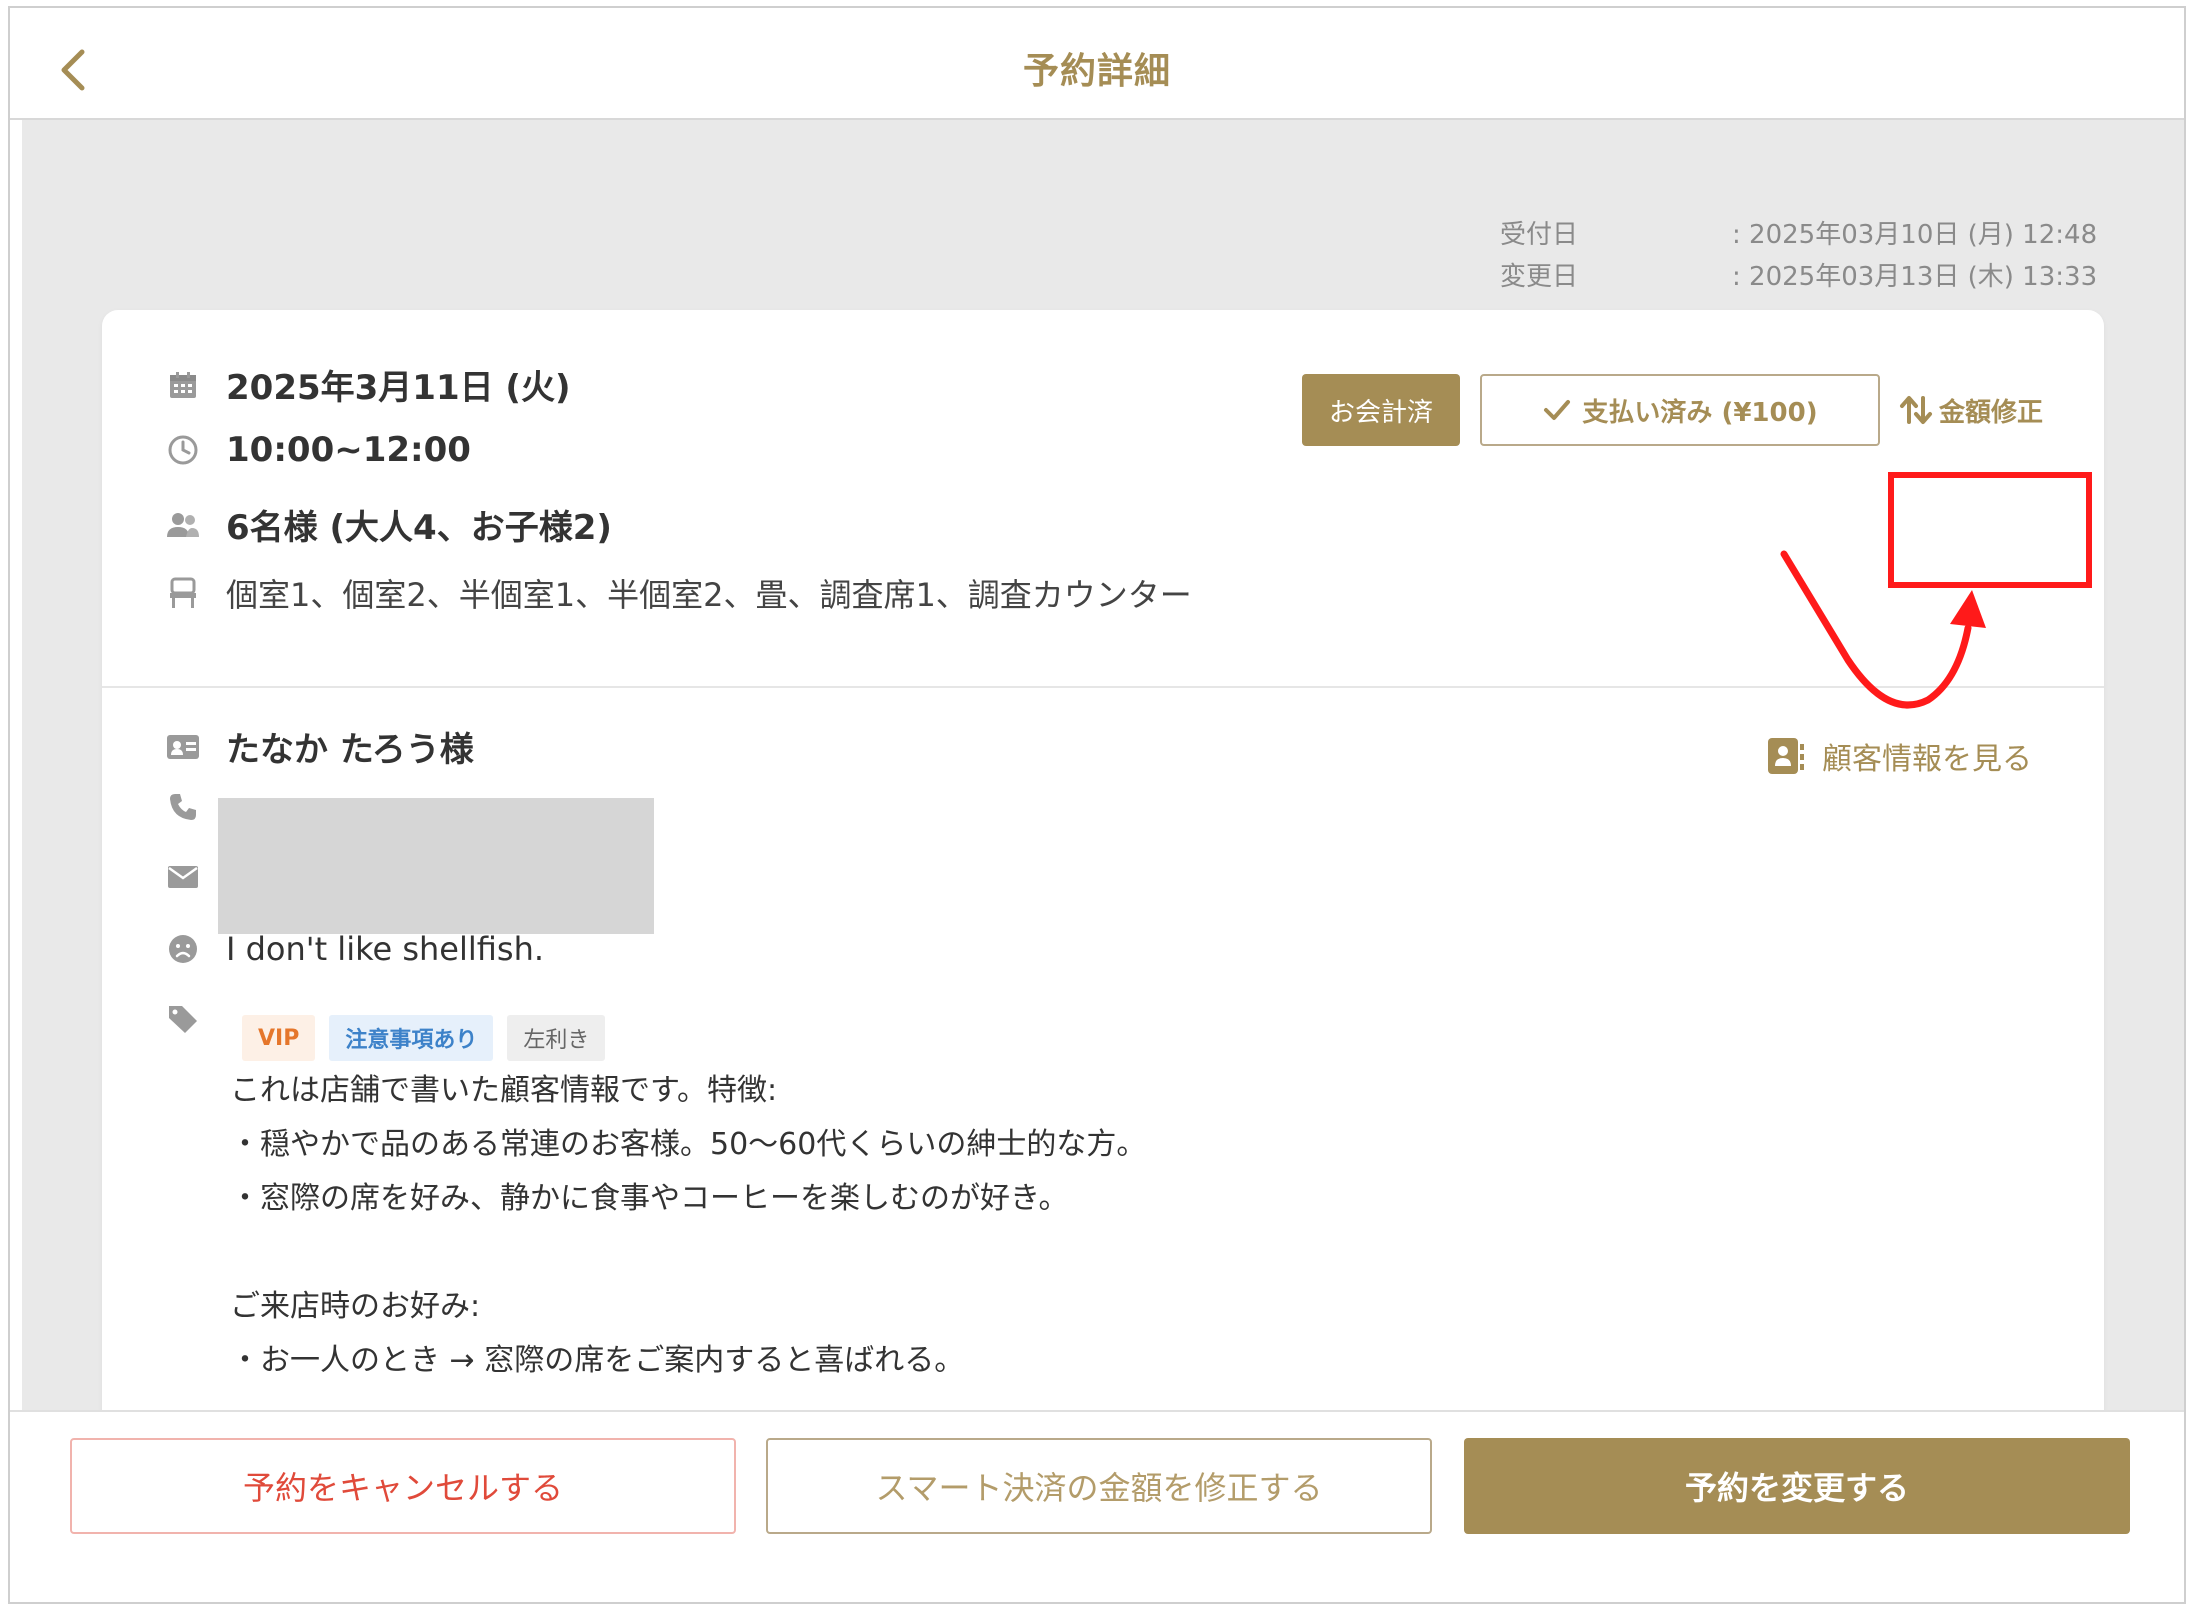 This screenshot has height=1612, width=2198. What do you see at coordinates (350, 750) in the screenshot?
I see `customer-name: たなか たろう様` at bounding box center [350, 750].